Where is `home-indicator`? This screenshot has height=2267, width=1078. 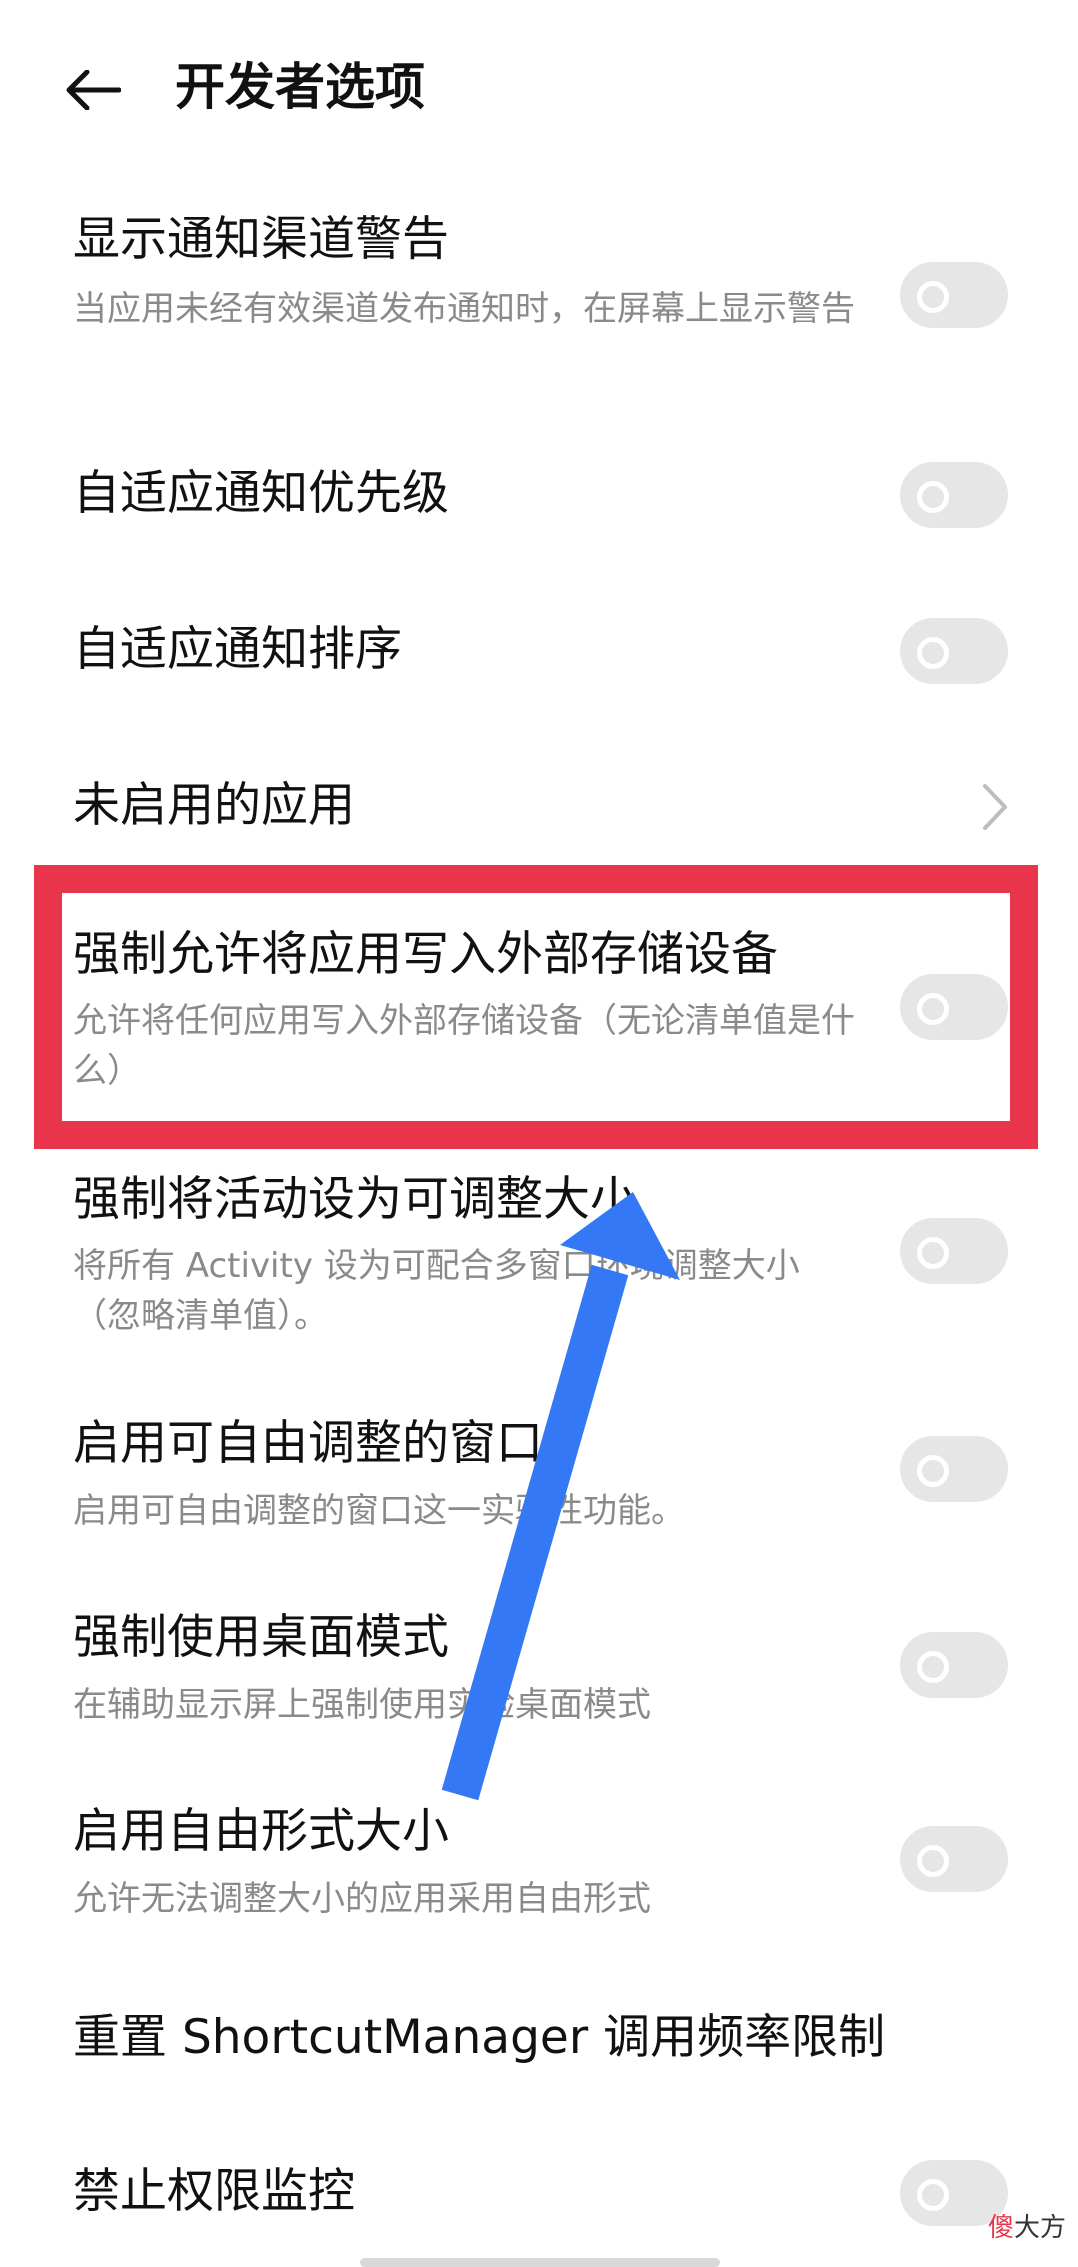
home-indicator is located at coordinates (540, 2262).